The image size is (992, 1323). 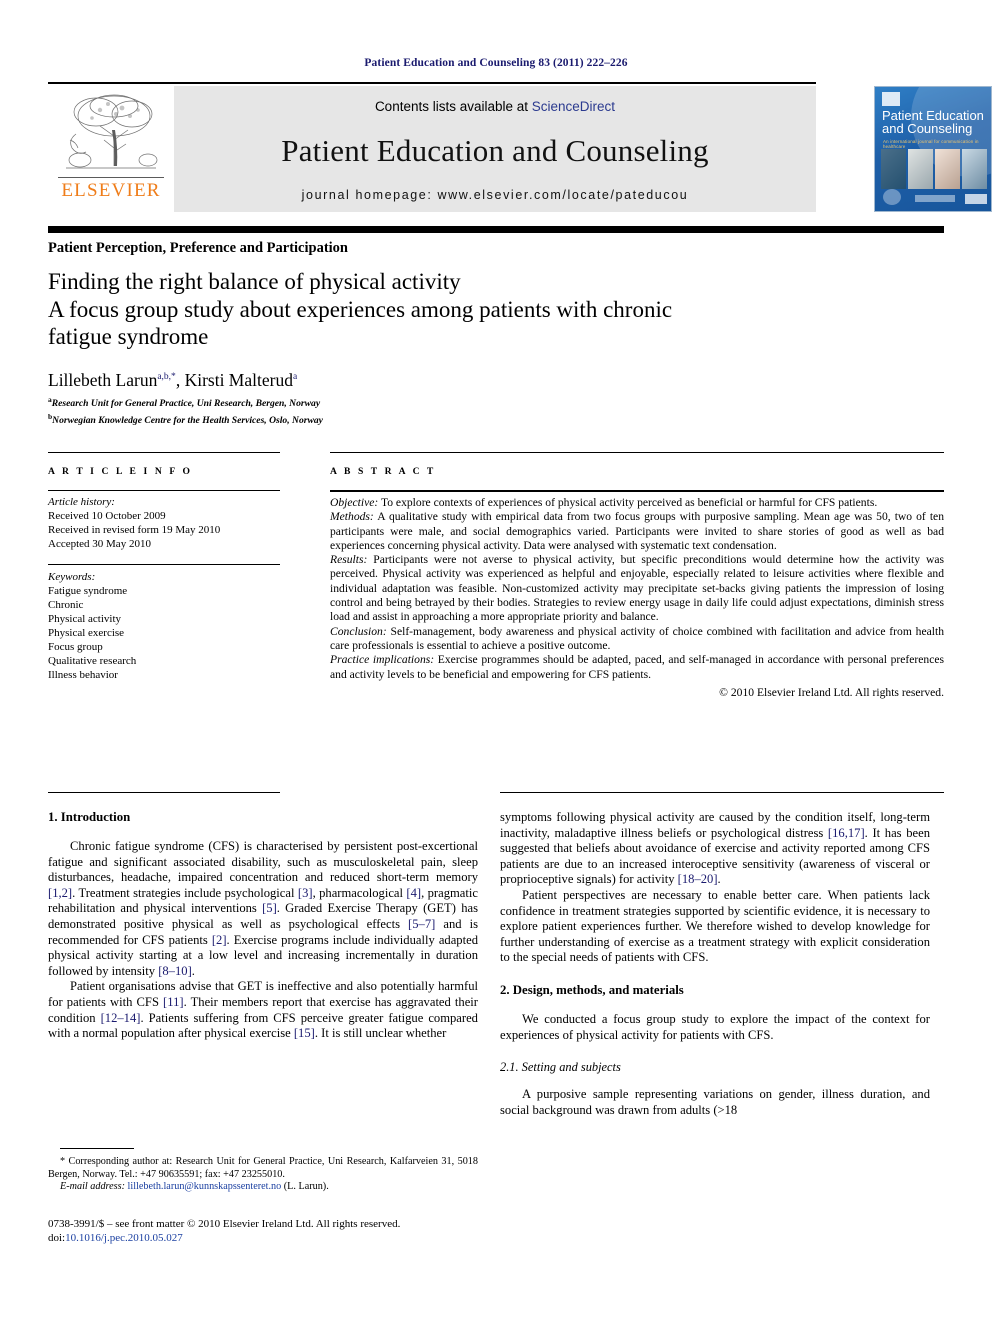 I want to click on heading-introduction: 1. Introduction, so click(x=89, y=817).